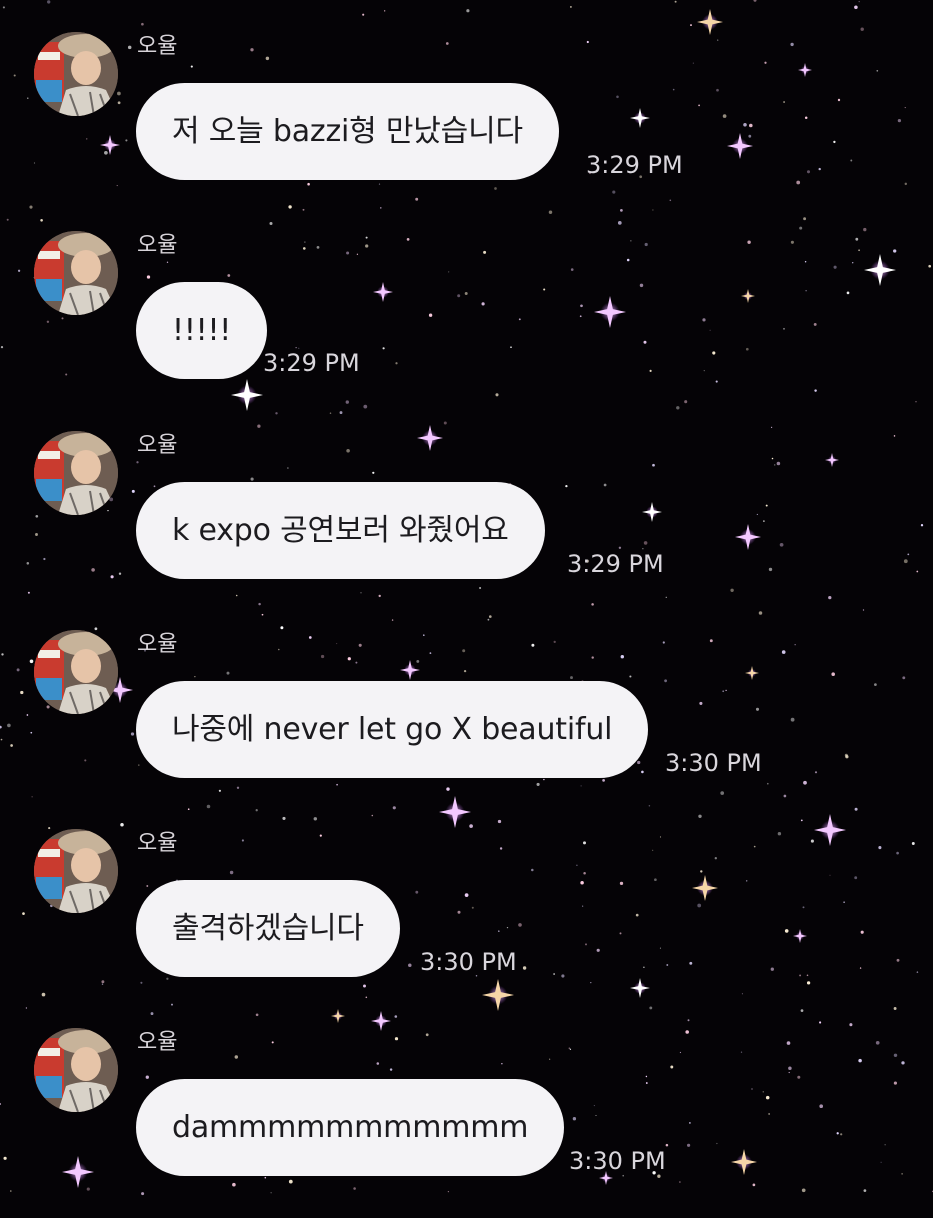 This screenshot has height=1218, width=933. I want to click on message-text: 출격하겠습니다, so click(268, 928).